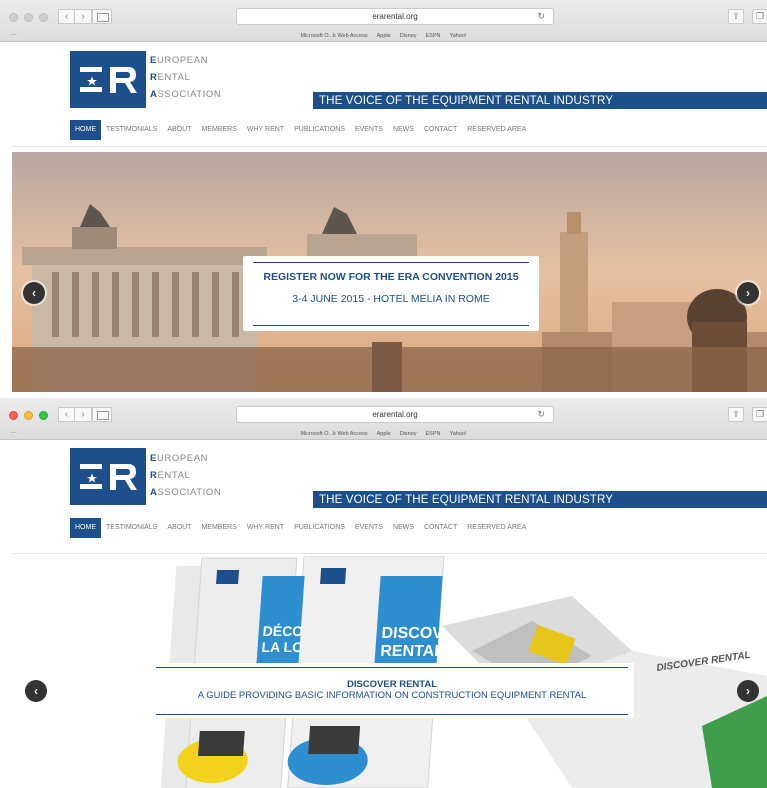 The width and height of the screenshot is (767, 788). I want to click on caption-title: REGISTER NOW FOR THE ERA CONVENTION 2015, so click(391, 277).